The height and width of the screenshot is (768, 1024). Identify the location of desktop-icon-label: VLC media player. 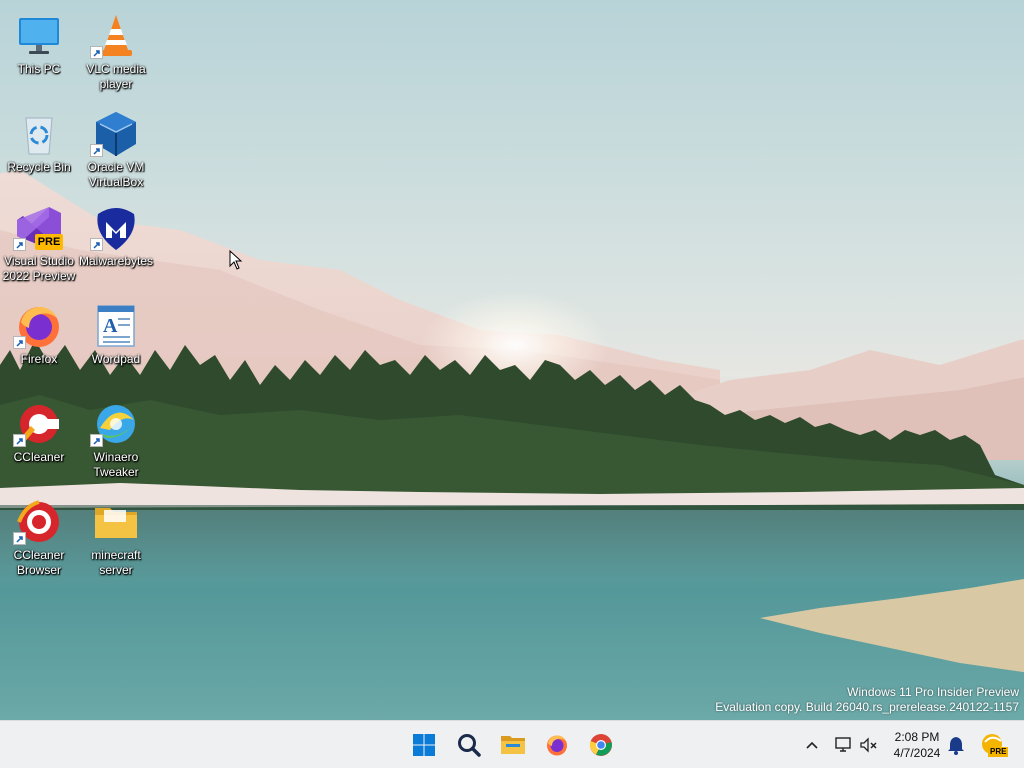
(116, 76).